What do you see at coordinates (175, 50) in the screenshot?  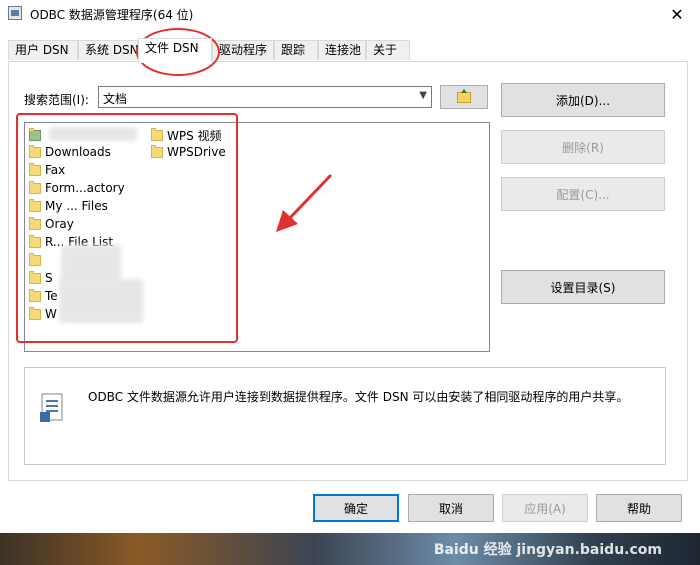 I see `tab-file-dsn: 文件 DSN` at bounding box center [175, 50].